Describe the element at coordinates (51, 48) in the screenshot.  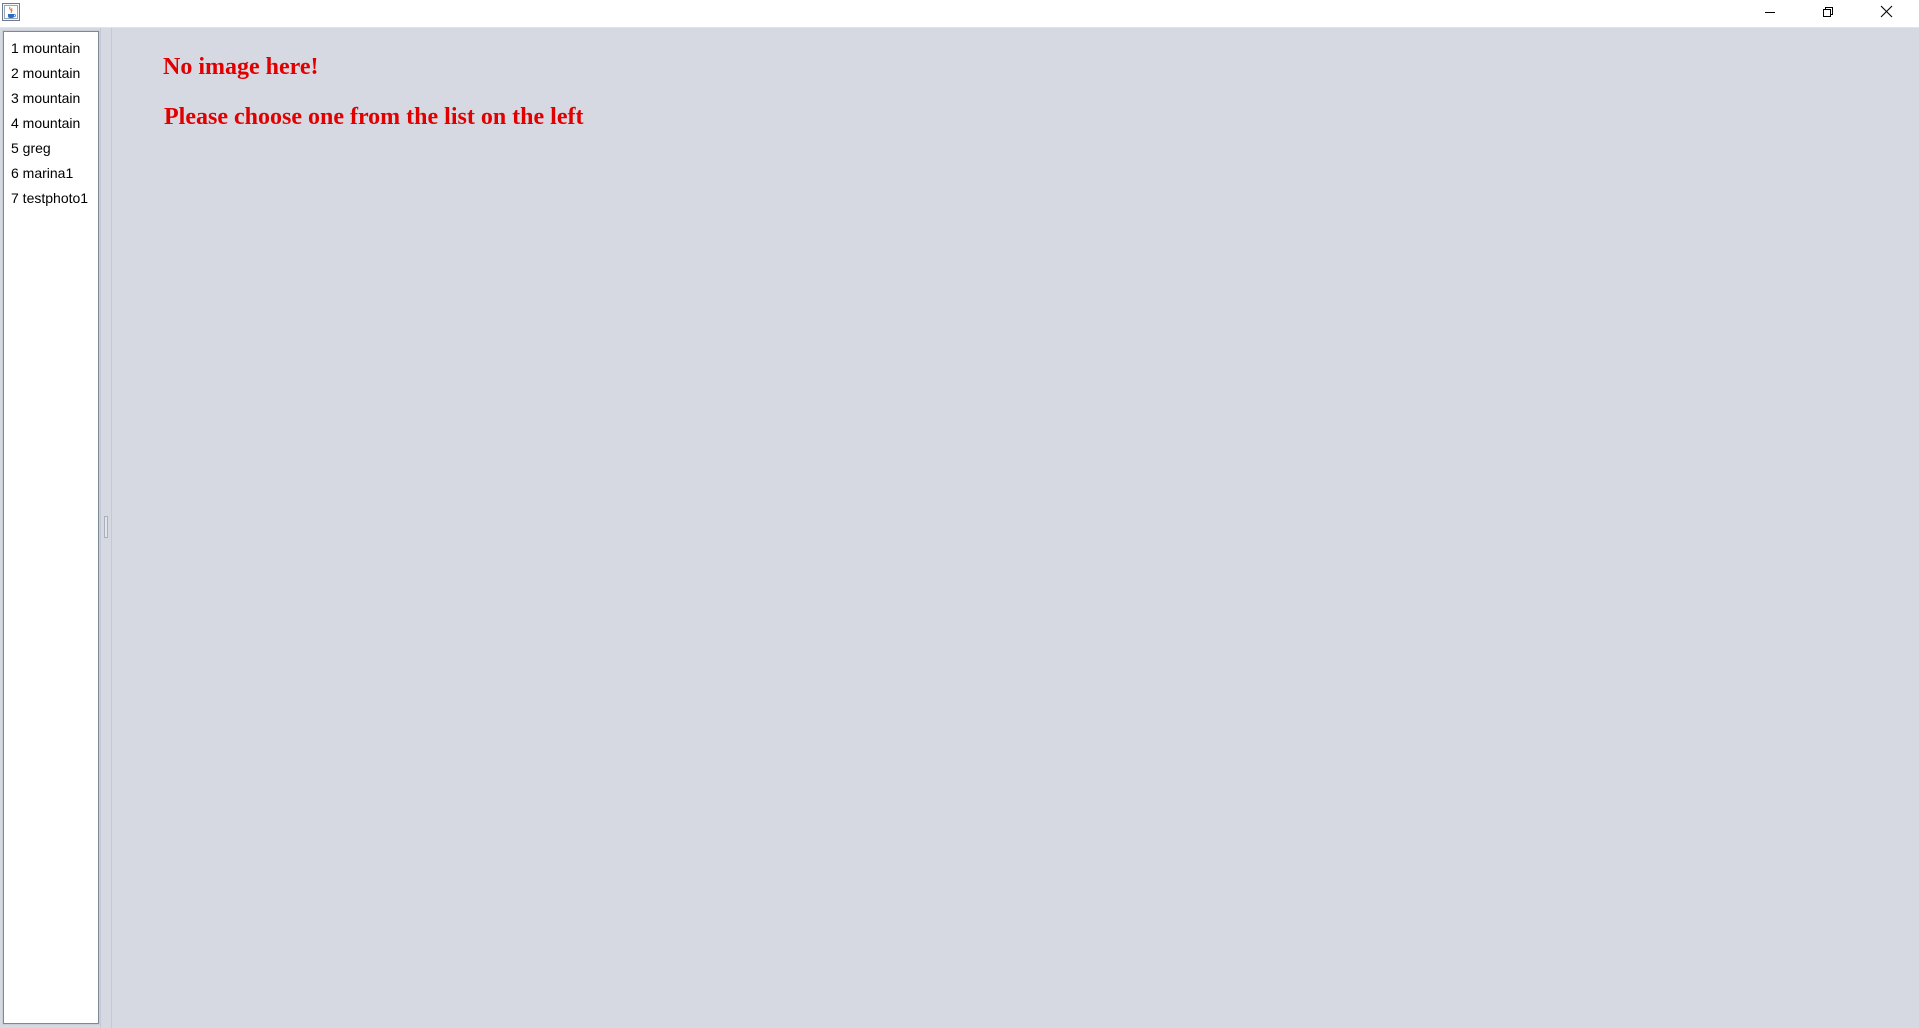
I see `list-item: 1 mountain` at that location.